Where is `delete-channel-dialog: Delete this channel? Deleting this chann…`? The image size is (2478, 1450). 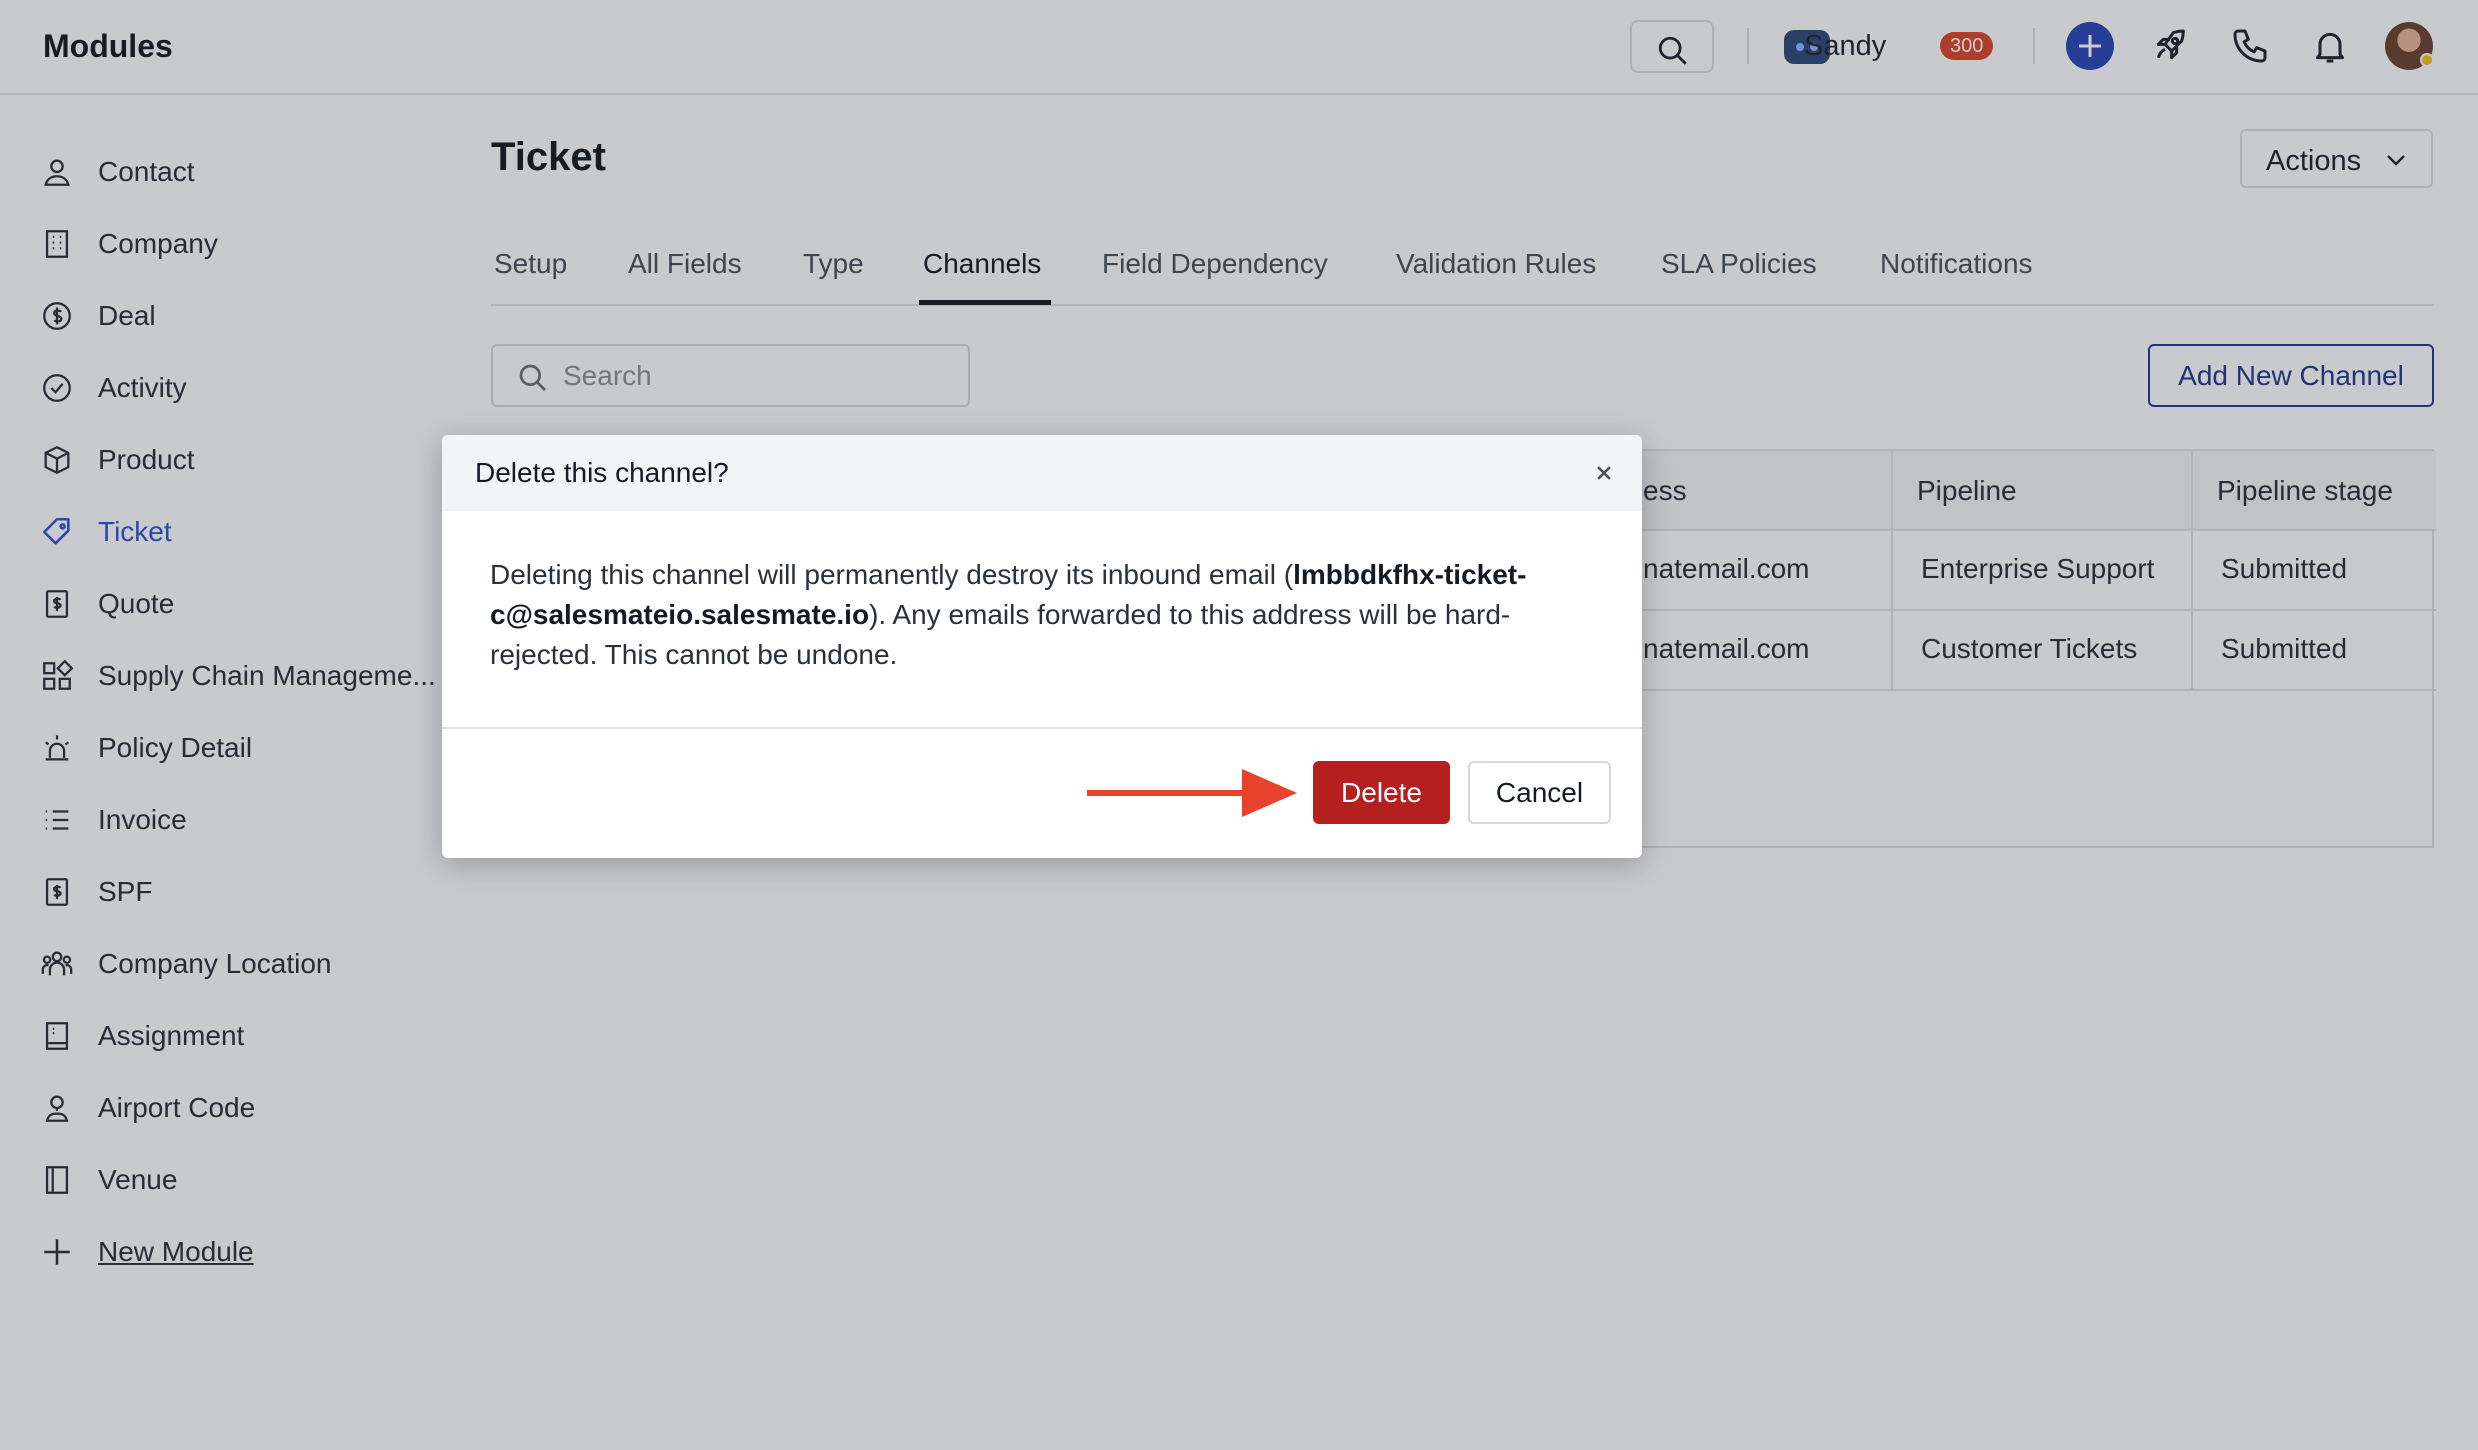
delete-channel-dialog: Delete this channel? Deleting this chann… is located at coordinates (1042, 646).